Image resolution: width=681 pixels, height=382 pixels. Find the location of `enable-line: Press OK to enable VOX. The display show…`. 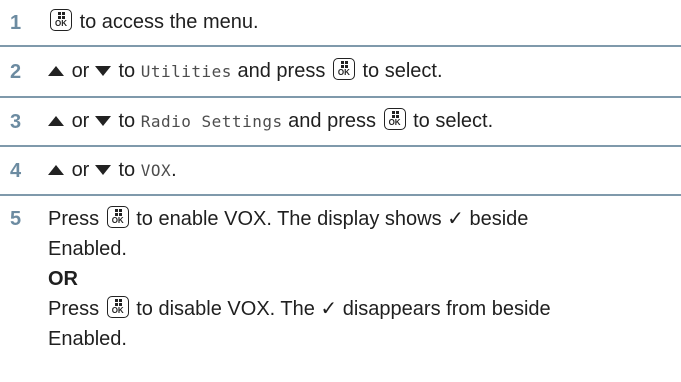

enable-line: Press OK to enable VOX. The display show… is located at coordinates (354, 219).